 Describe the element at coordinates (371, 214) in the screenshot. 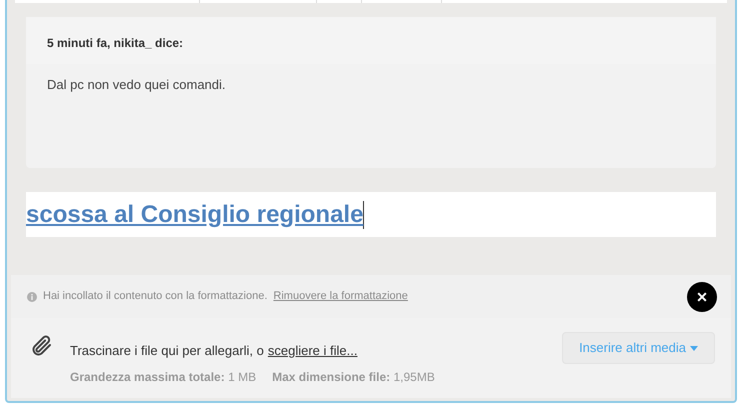

I see `editor-field: scossa al Consiglio regionale` at that location.